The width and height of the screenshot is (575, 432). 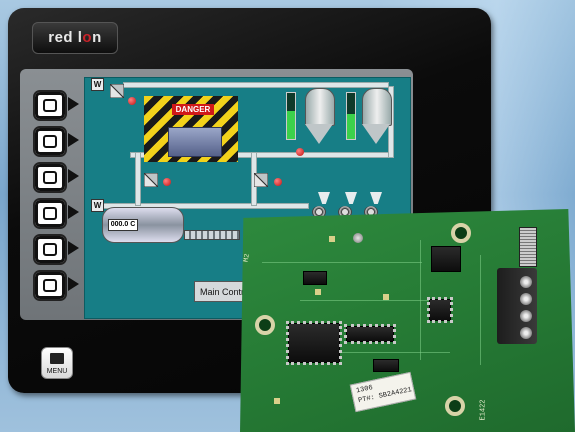 I want to click on conveyor-belt, so click(x=212, y=235).